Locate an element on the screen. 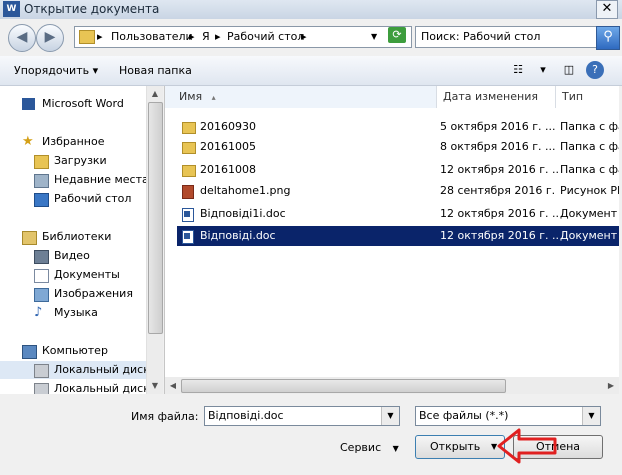 This screenshot has height=475, width=622. file-list-hscrollbar: ◀ ▶ is located at coordinates (392, 385).